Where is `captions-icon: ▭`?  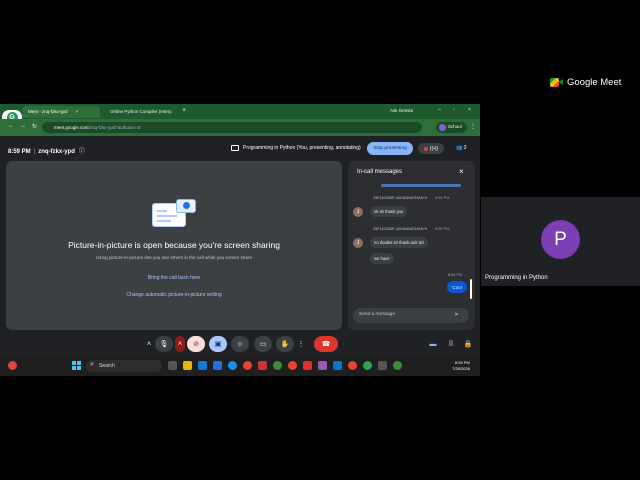 captions-icon: ▭ is located at coordinates (263, 344).